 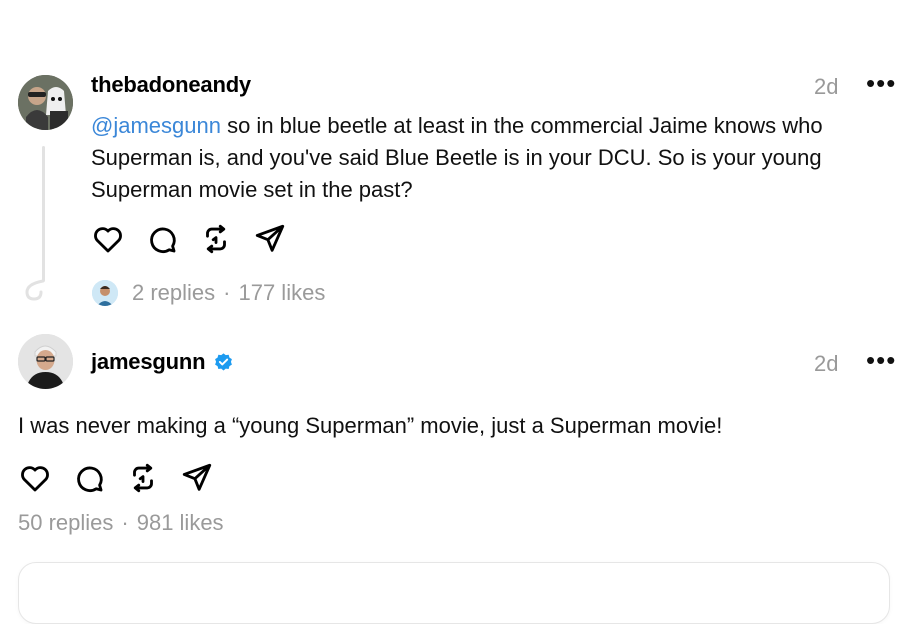 What do you see at coordinates (65, 523) in the screenshot?
I see `replies-count: 50 replies` at bounding box center [65, 523].